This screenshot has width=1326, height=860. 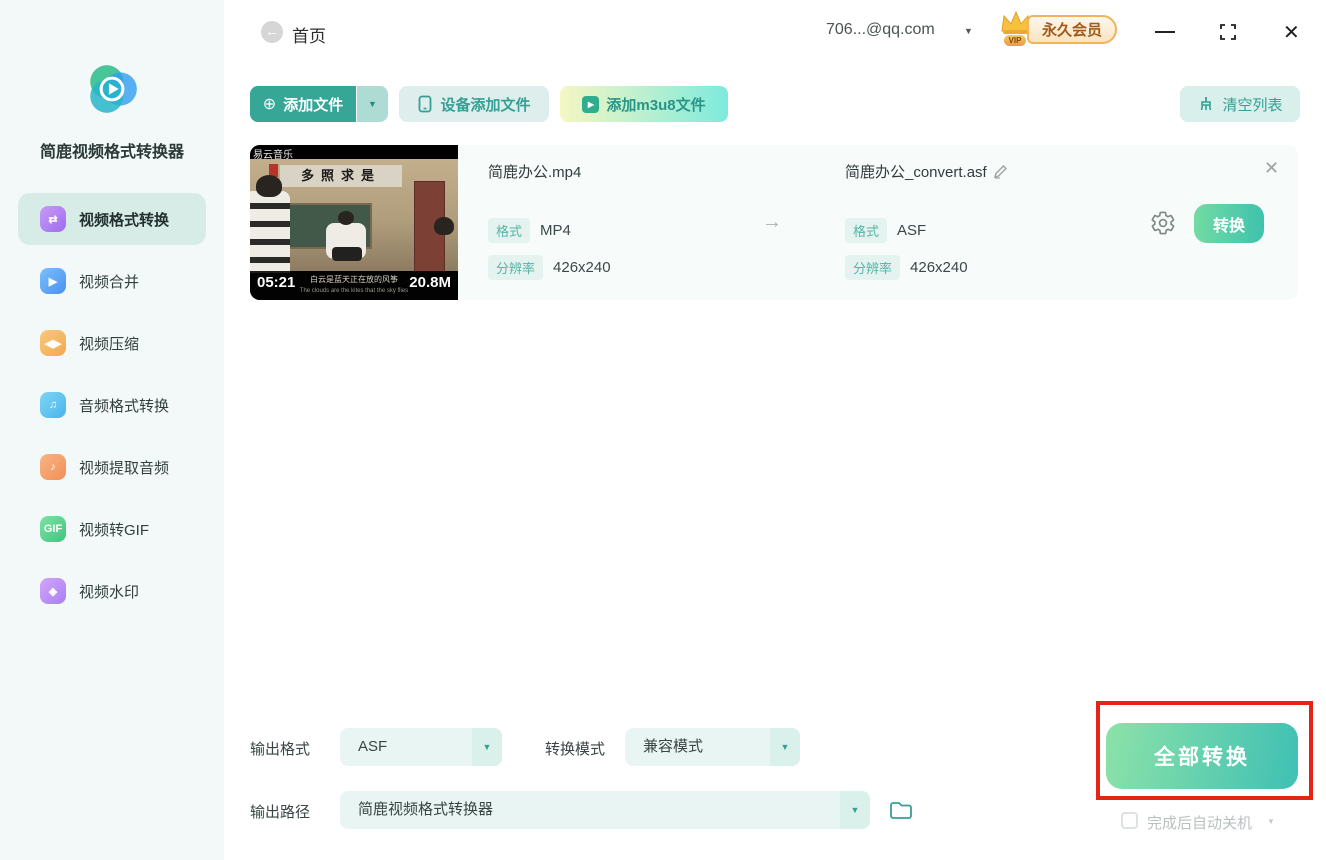 I want to click on target-resolution-row: 分辨率 426x240, so click(x=906, y=267).